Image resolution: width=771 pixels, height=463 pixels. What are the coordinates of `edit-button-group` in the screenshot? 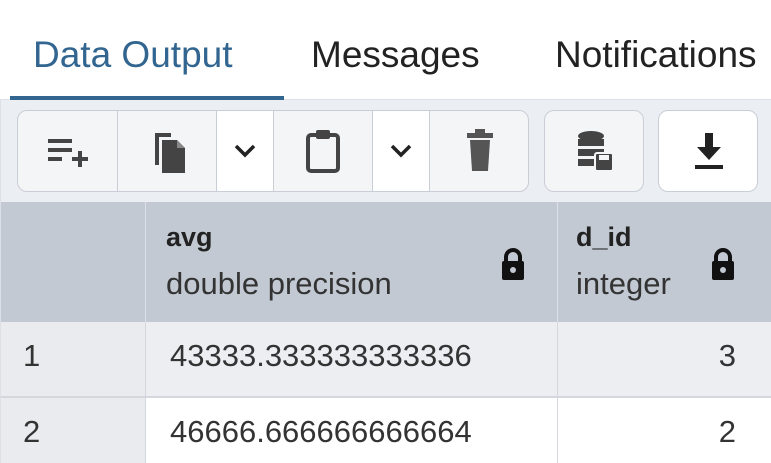 It's located at (273, 151).